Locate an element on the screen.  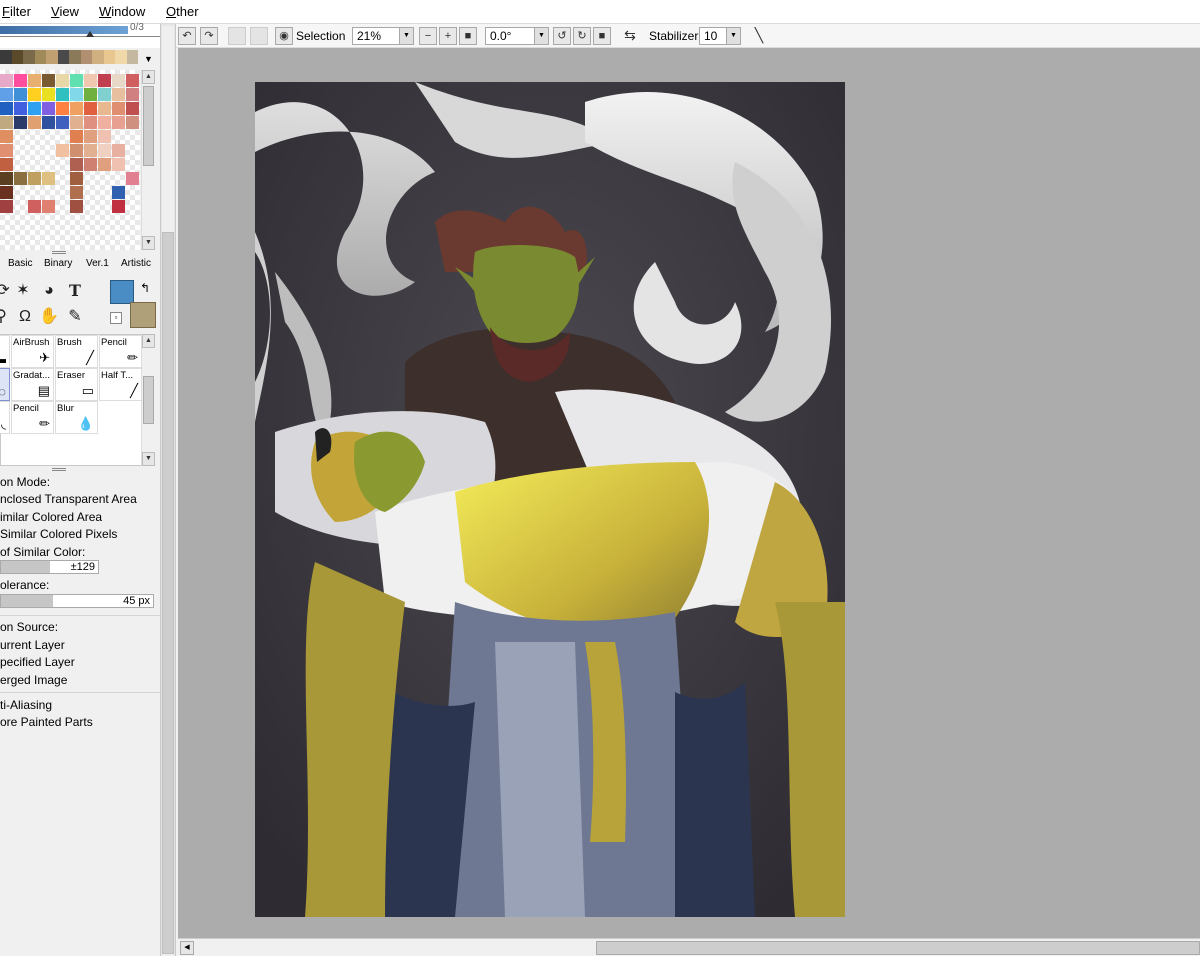
rotation-select: 0.0° ▼ is located at coordinates (517, 36).